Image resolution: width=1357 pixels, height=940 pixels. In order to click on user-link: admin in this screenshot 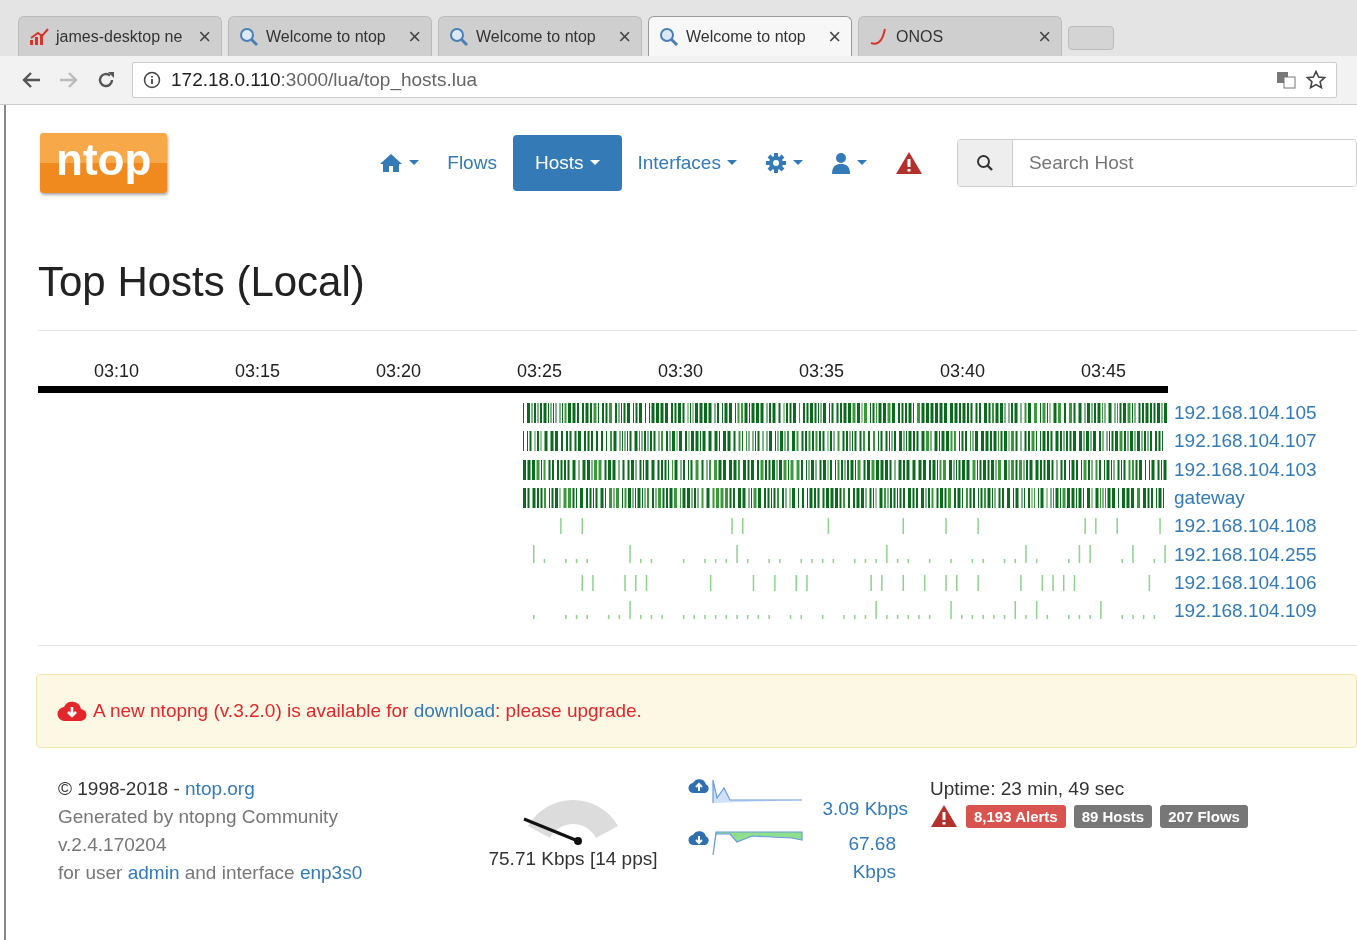, I will do `click(153, 873)`.